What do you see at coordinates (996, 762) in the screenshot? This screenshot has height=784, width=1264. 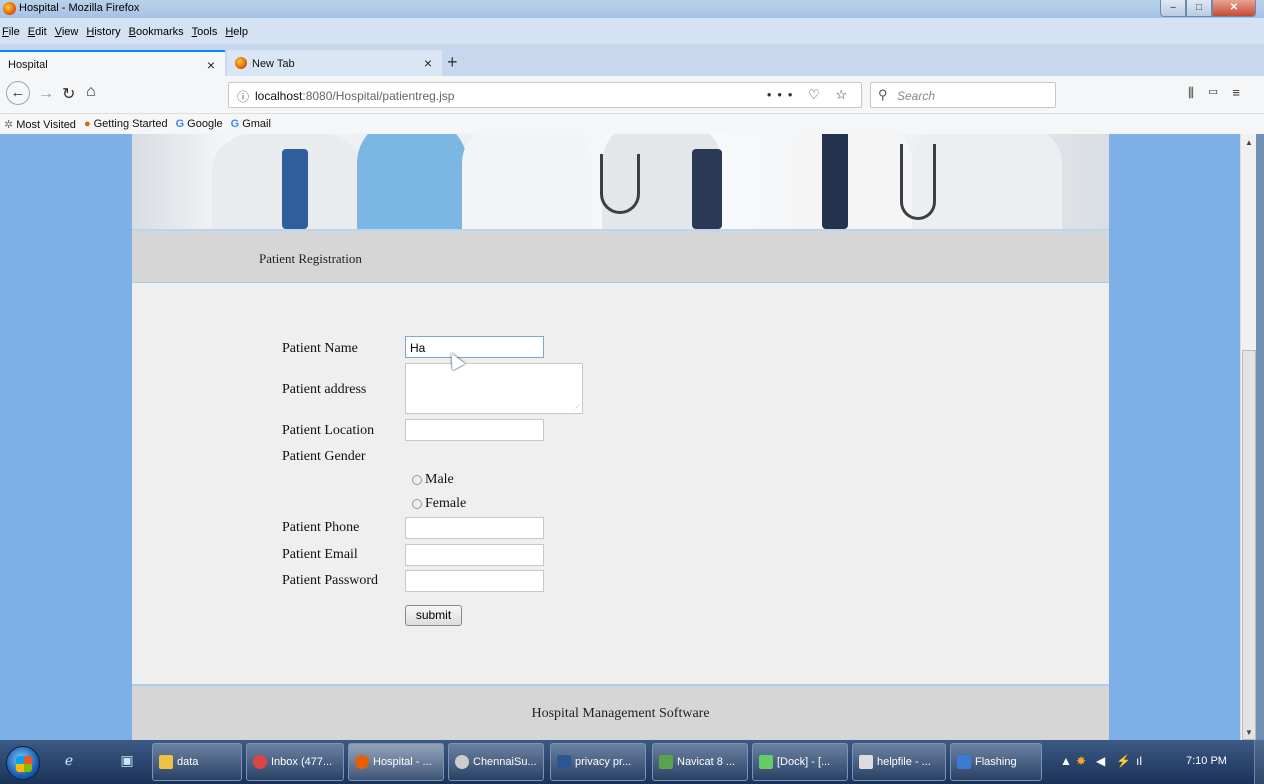 I see `taskbar-item-flashing: Flashing` at bounding box center [996, 762].